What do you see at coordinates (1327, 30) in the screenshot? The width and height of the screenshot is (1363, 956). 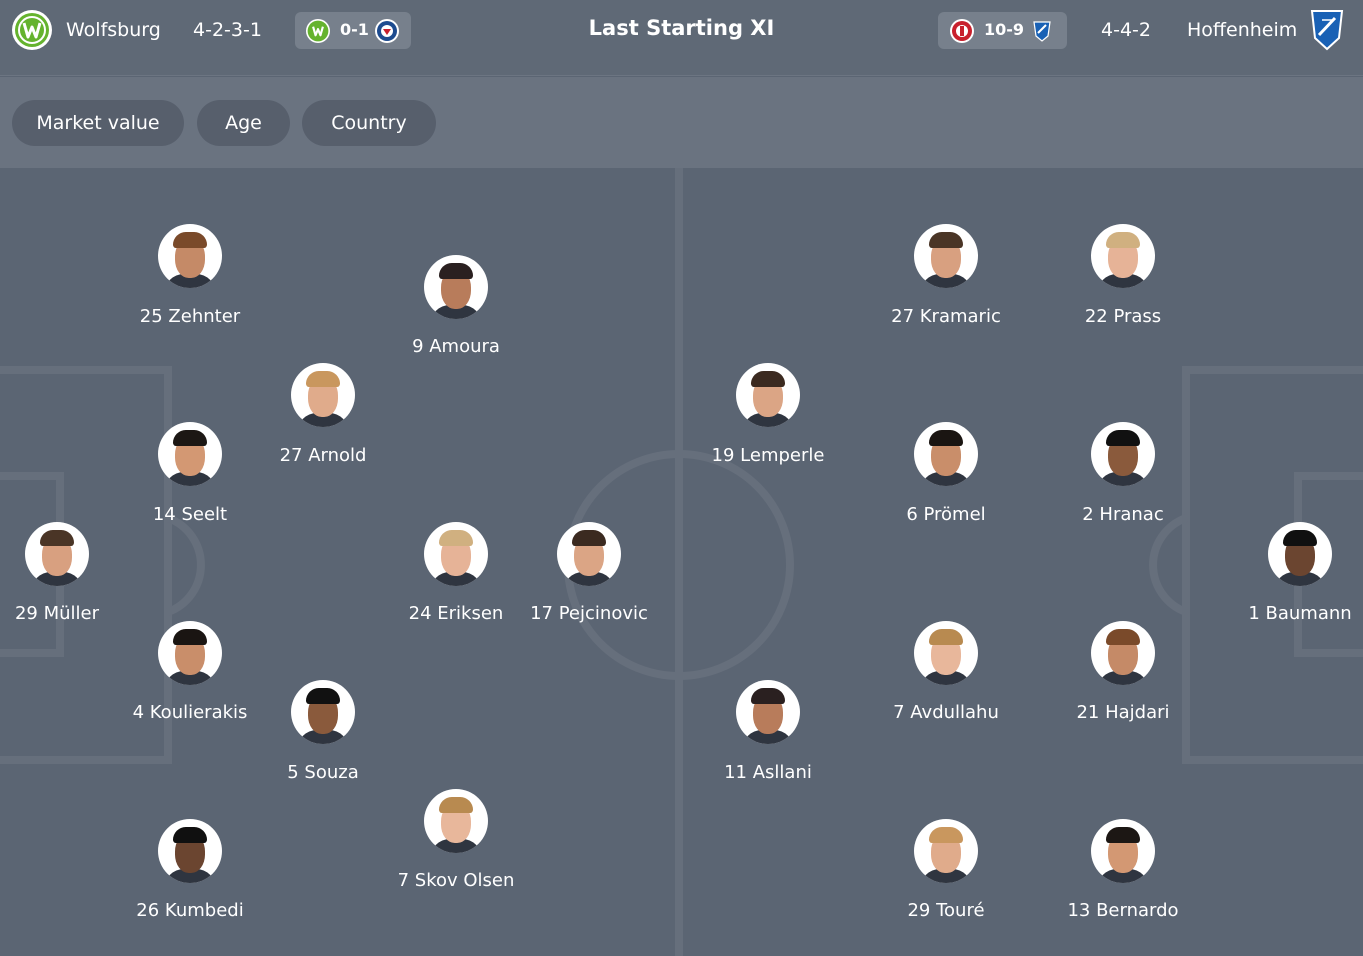 I see `hoffenheim-crest-icon` at bounding box center [1327, 30].